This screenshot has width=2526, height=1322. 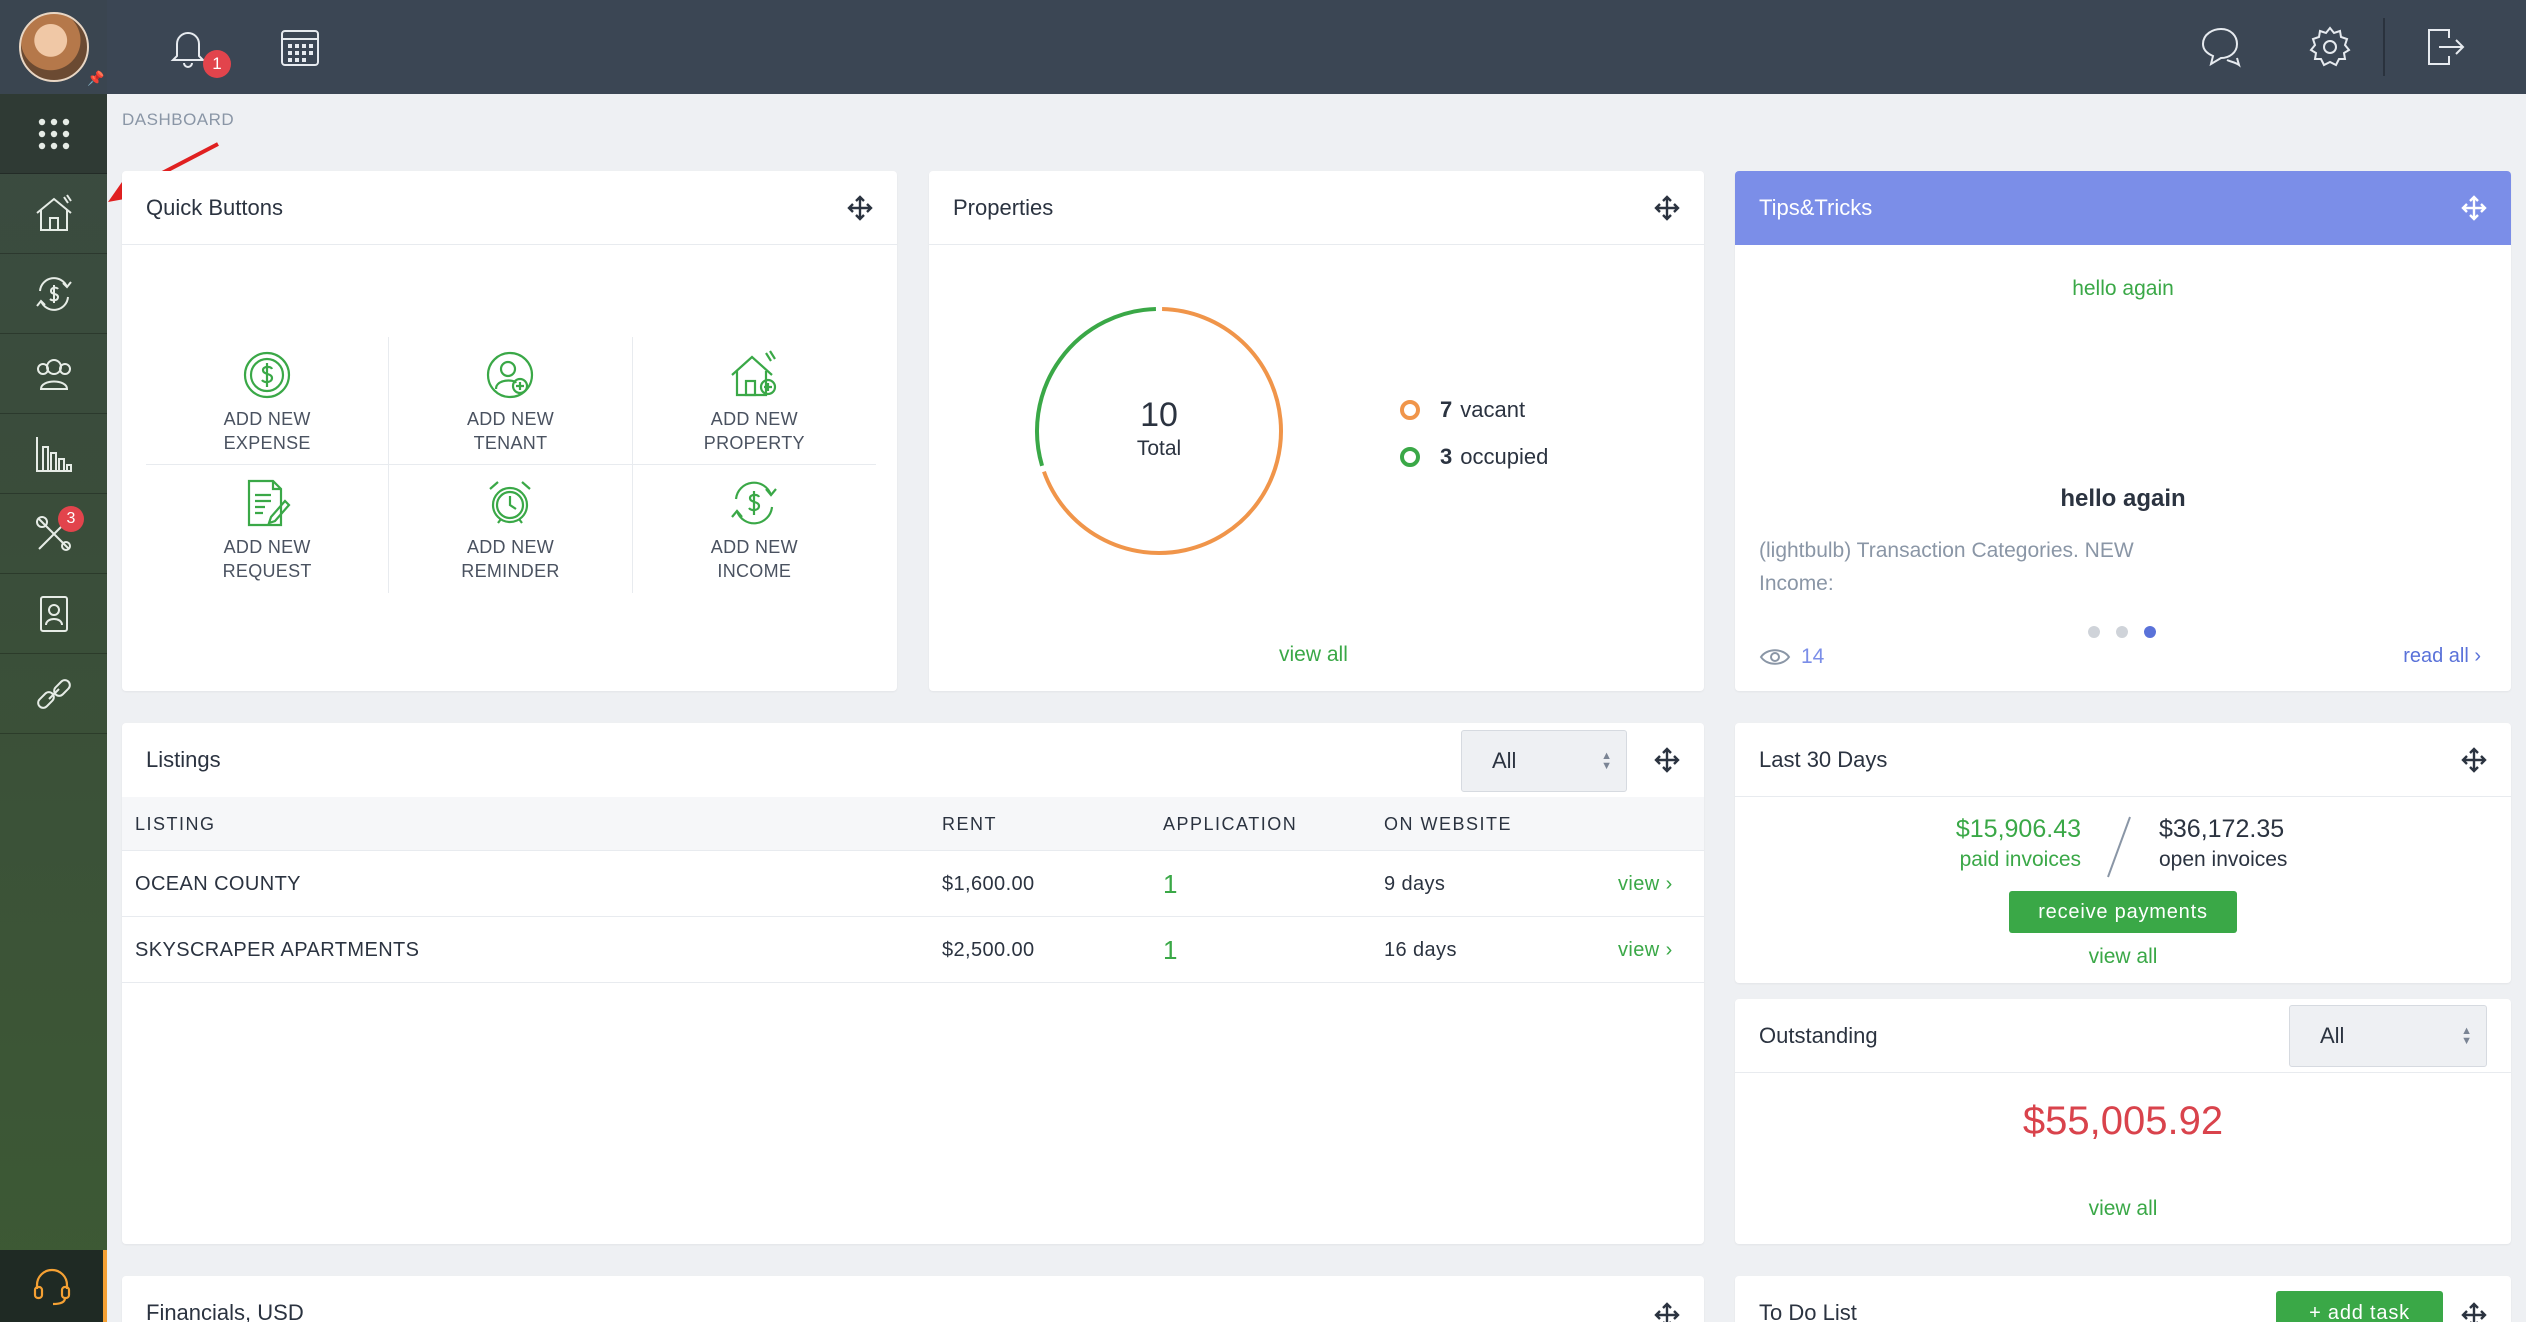 I want to click on tips-heading: hello again, so click(x=2123, y=498).